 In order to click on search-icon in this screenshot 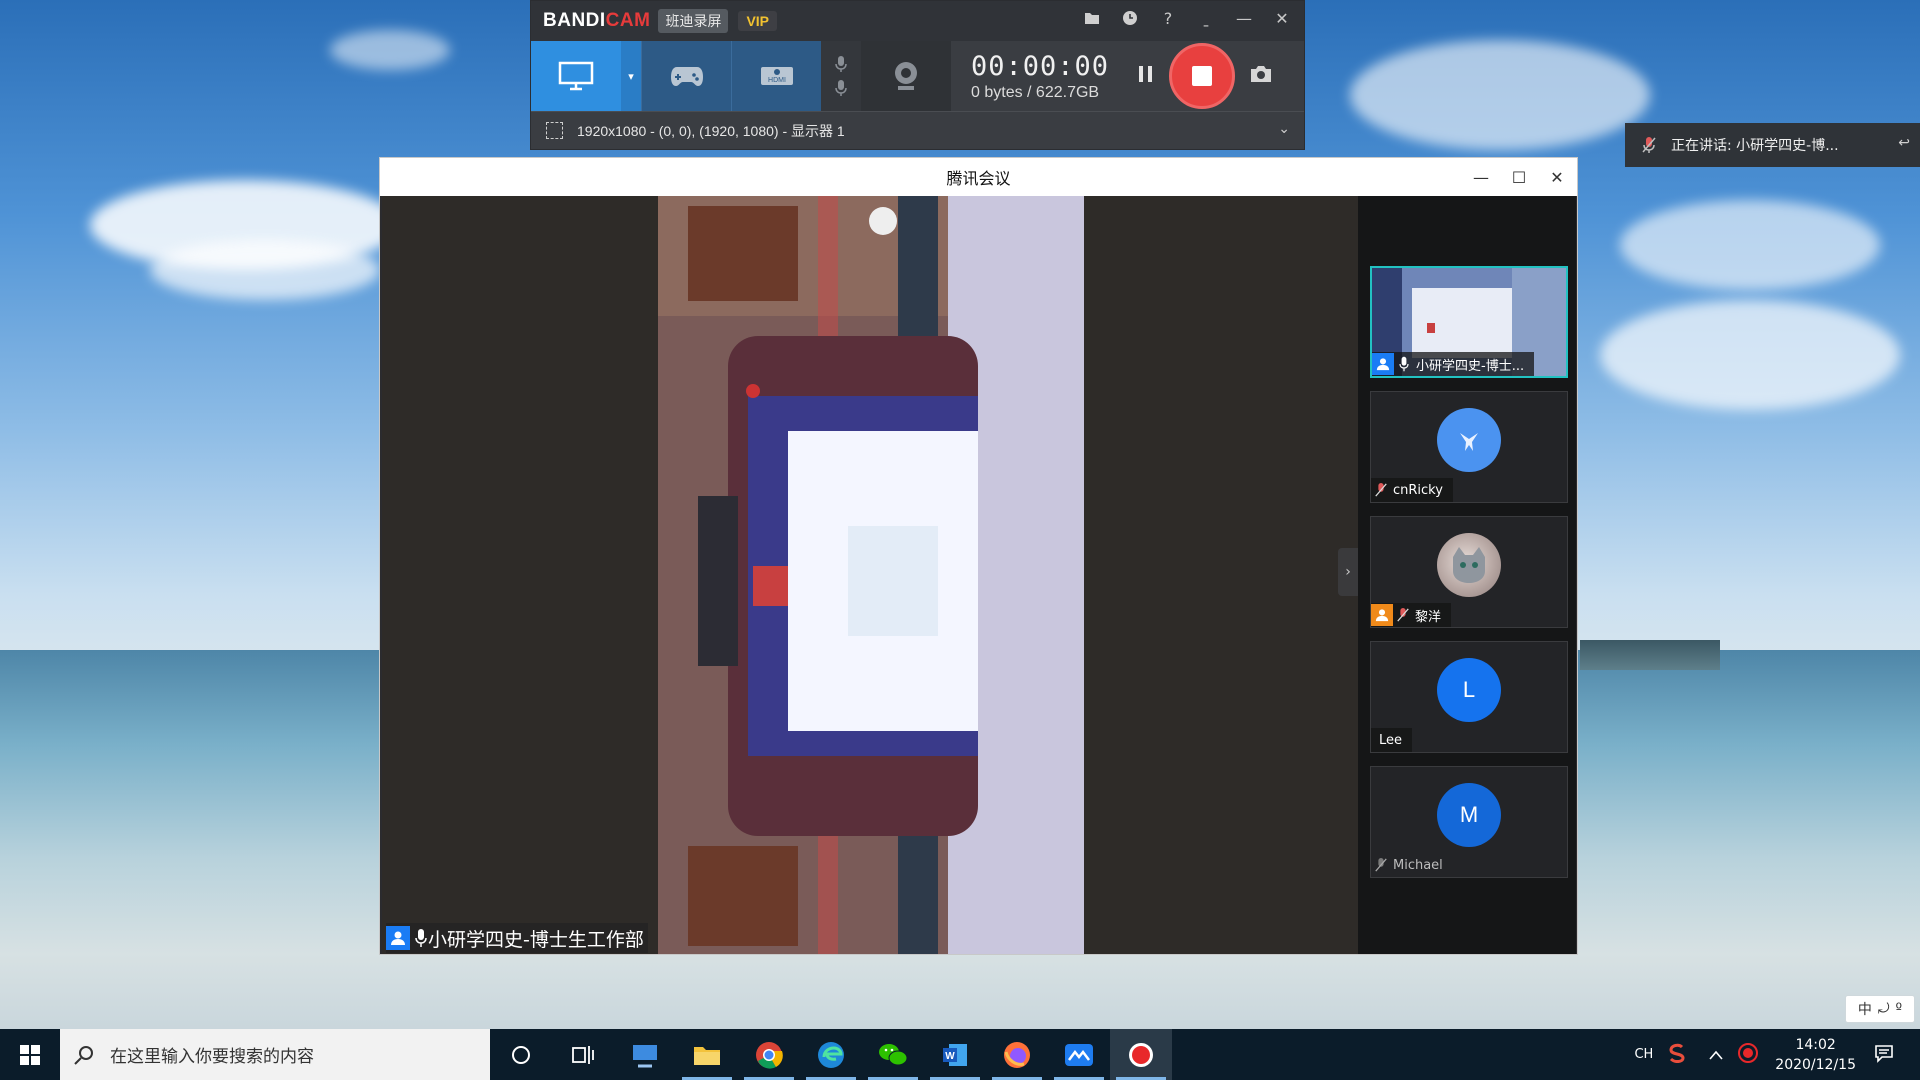, I will do `click(83, 1055)`.